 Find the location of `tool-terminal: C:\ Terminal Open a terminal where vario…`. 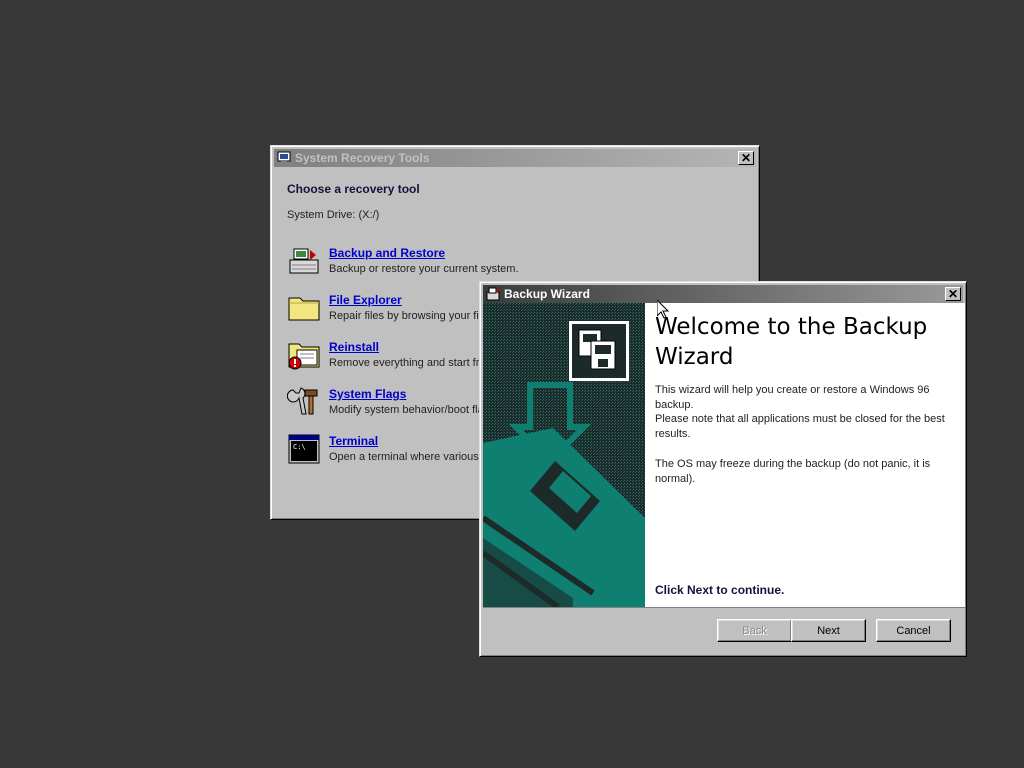

tool-terminal: C:\ Terminal Open a terminal where vario… is located at coordinates (390, 449).